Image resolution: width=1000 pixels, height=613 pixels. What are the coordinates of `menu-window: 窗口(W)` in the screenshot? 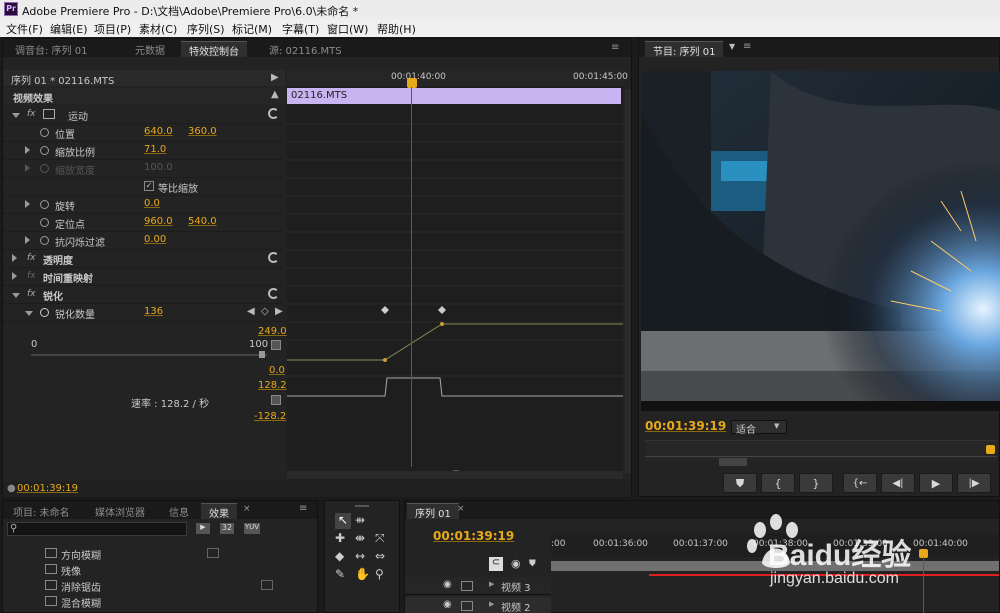 It's located at (347, 29).